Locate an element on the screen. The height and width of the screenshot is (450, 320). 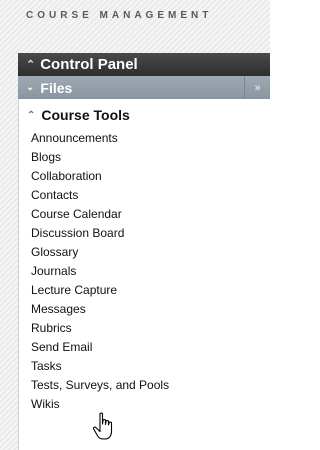
tool-link-send-email: Send Email is located at coordinates (100, 347).